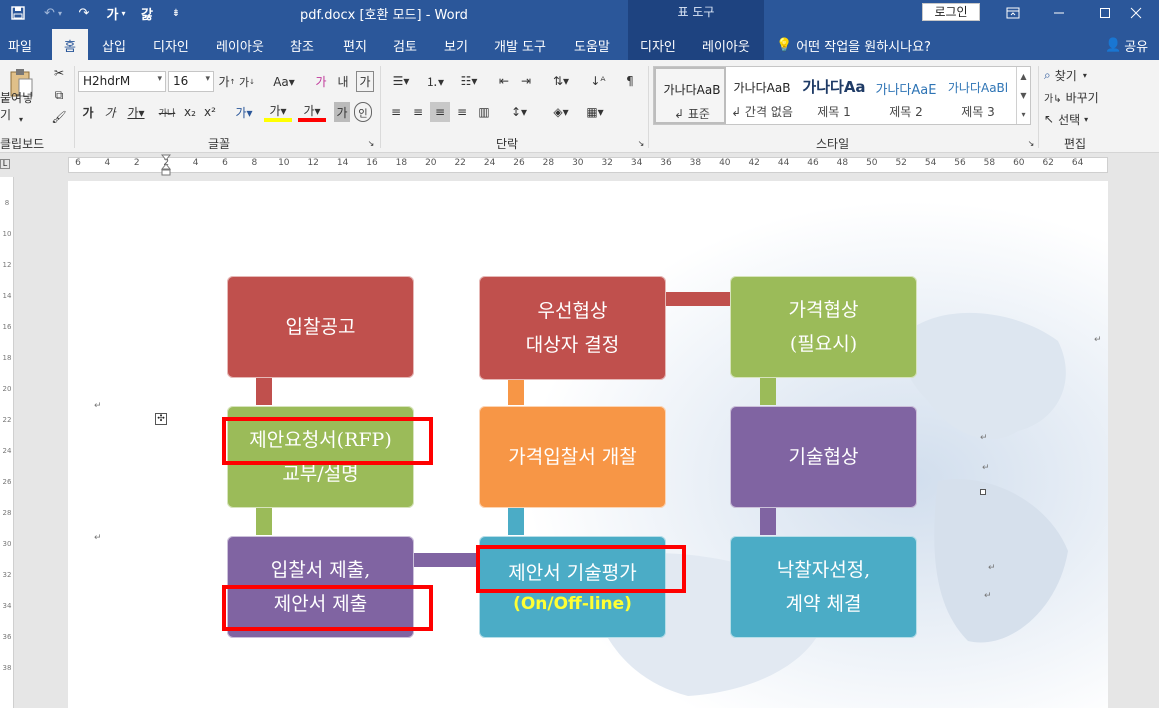 This screenshot has width=1159, height=708. I want to click on decrease-indent-icon: ⇤, so click(504, 81).